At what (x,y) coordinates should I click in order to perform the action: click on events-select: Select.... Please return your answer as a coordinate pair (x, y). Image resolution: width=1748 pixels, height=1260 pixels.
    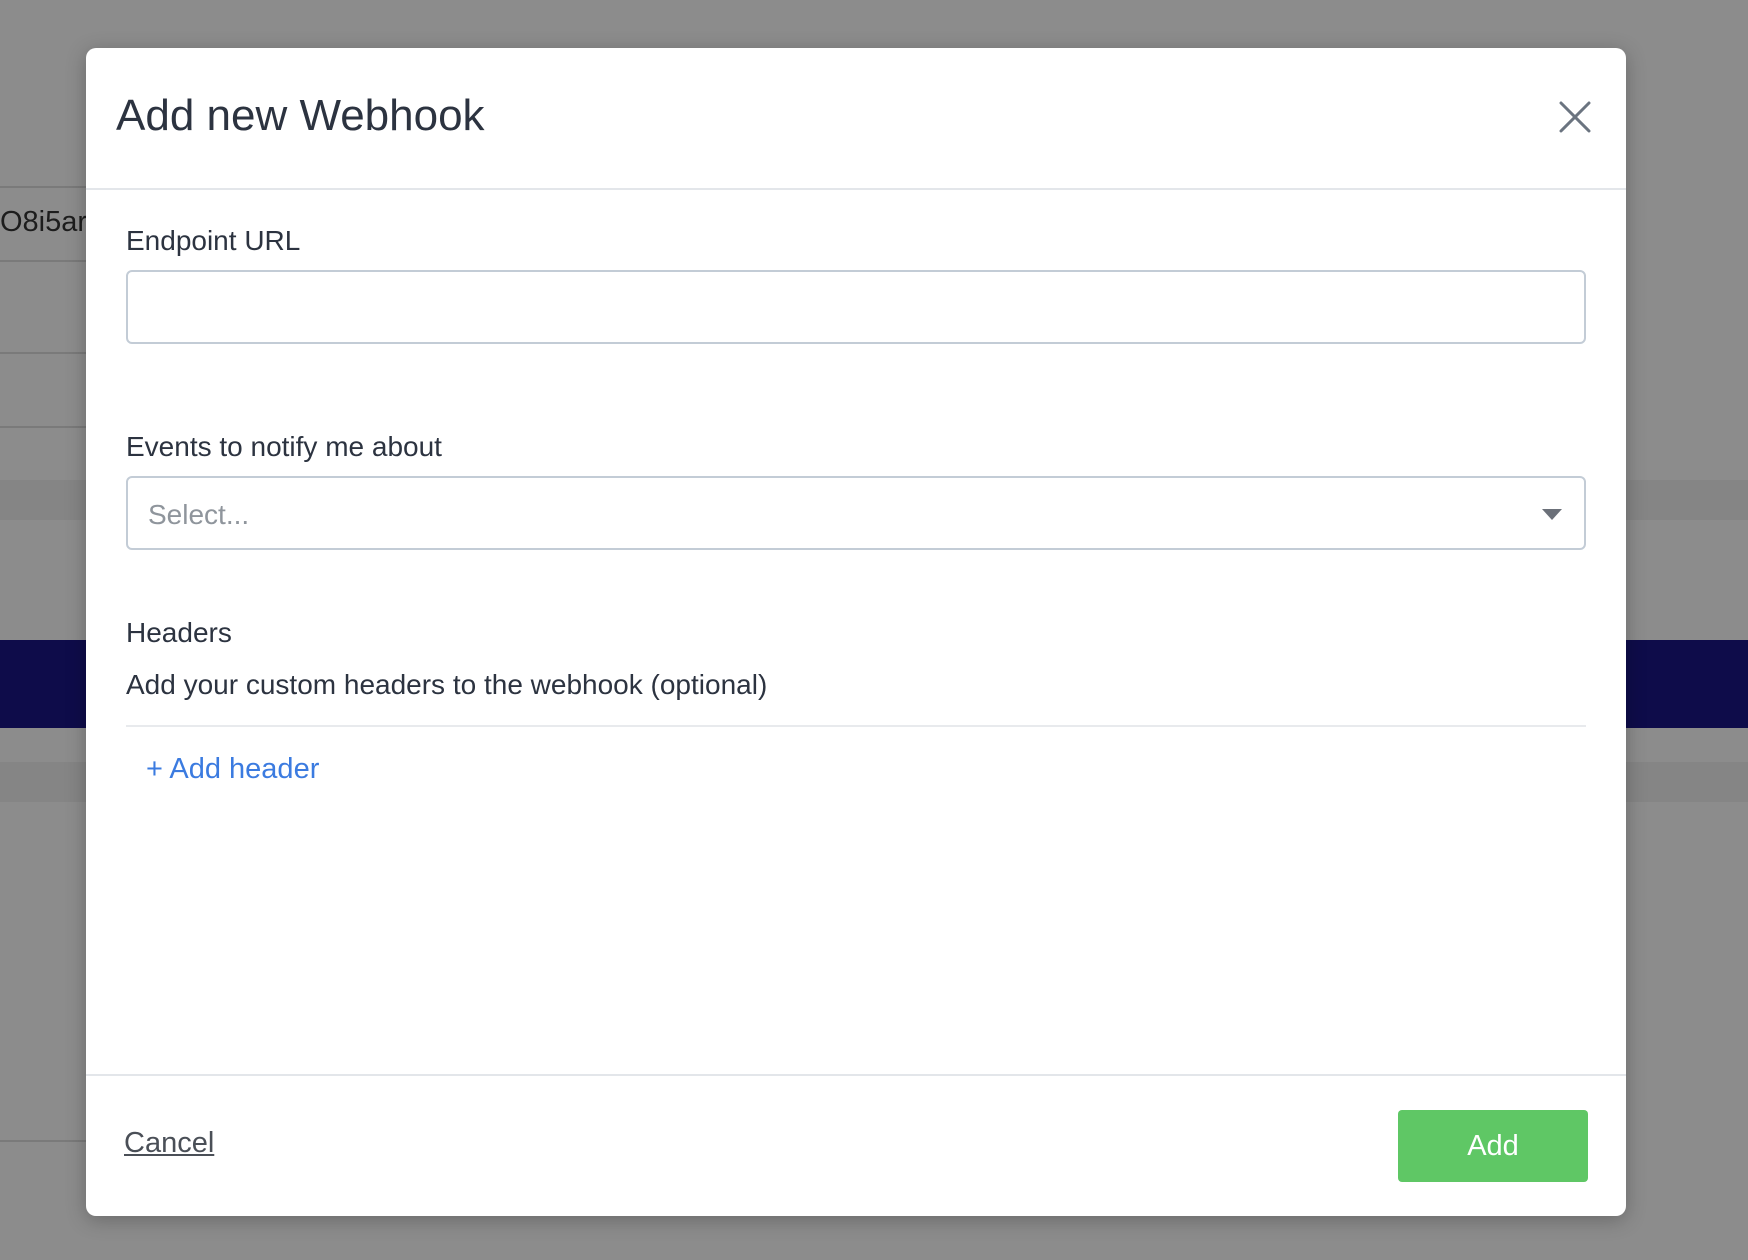
    Looking at the image, I should click on (856, 513).